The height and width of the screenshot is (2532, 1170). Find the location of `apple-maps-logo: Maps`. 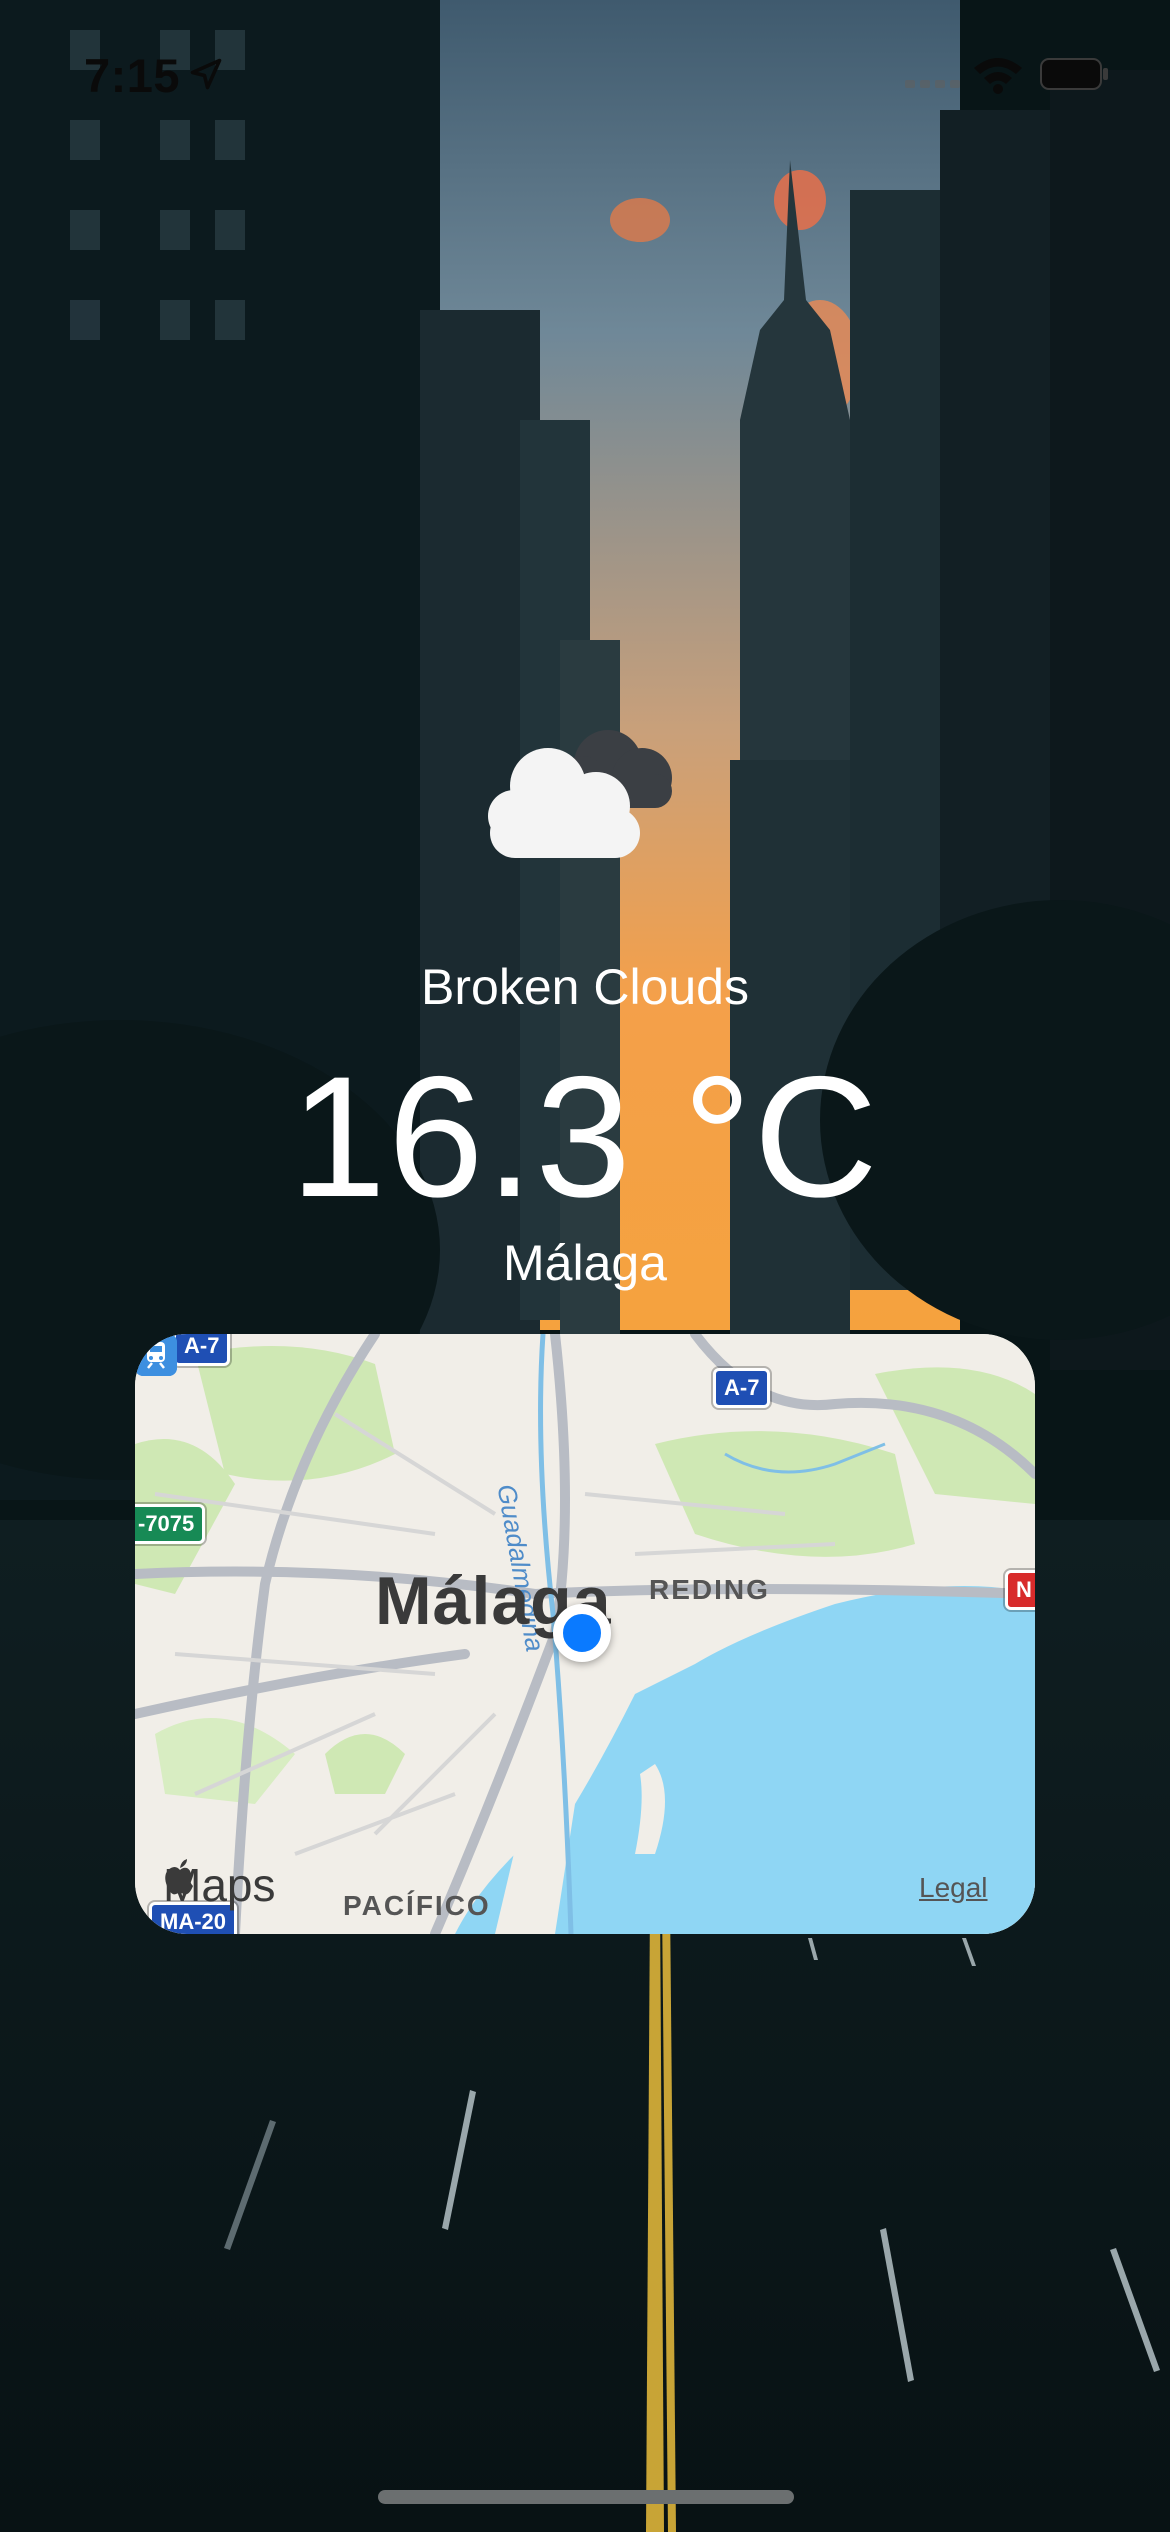

apple-maps-logo: Maps is located at coordinates (219, 1885).